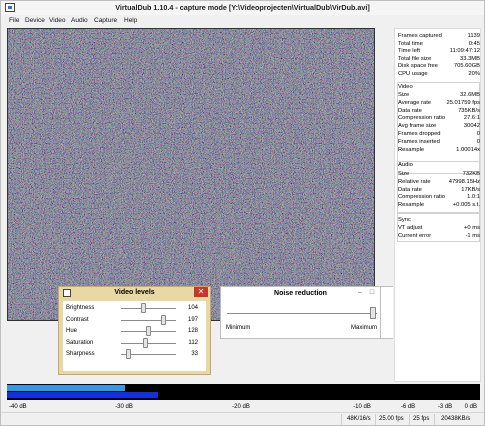  I want to click on menu-help: Help, so click(130, 20).